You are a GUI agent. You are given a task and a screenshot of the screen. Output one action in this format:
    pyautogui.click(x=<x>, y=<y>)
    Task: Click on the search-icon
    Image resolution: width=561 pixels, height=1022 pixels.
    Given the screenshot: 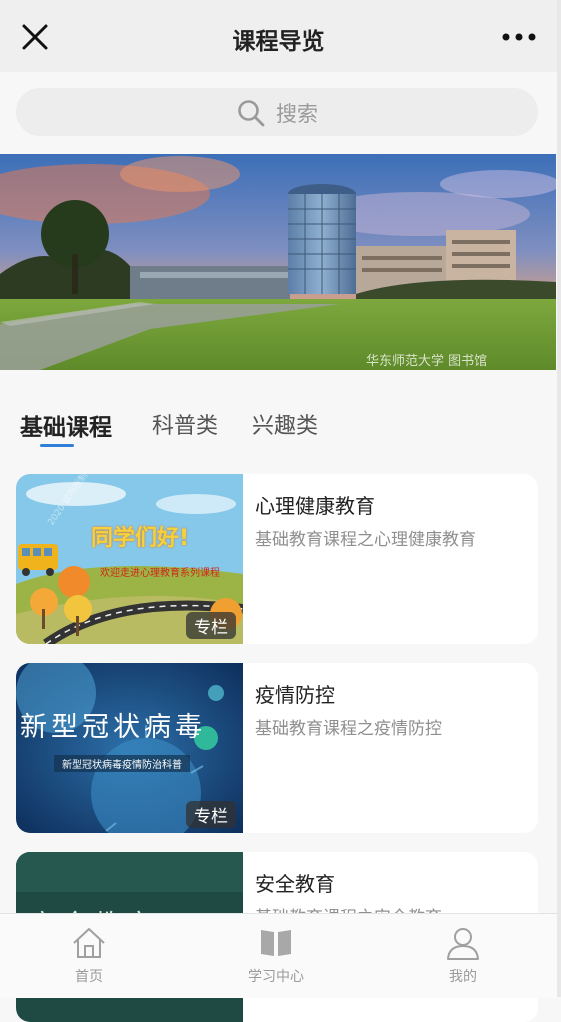 What is the action you would take?
    pyautogui.click(x=251, y=113)
    